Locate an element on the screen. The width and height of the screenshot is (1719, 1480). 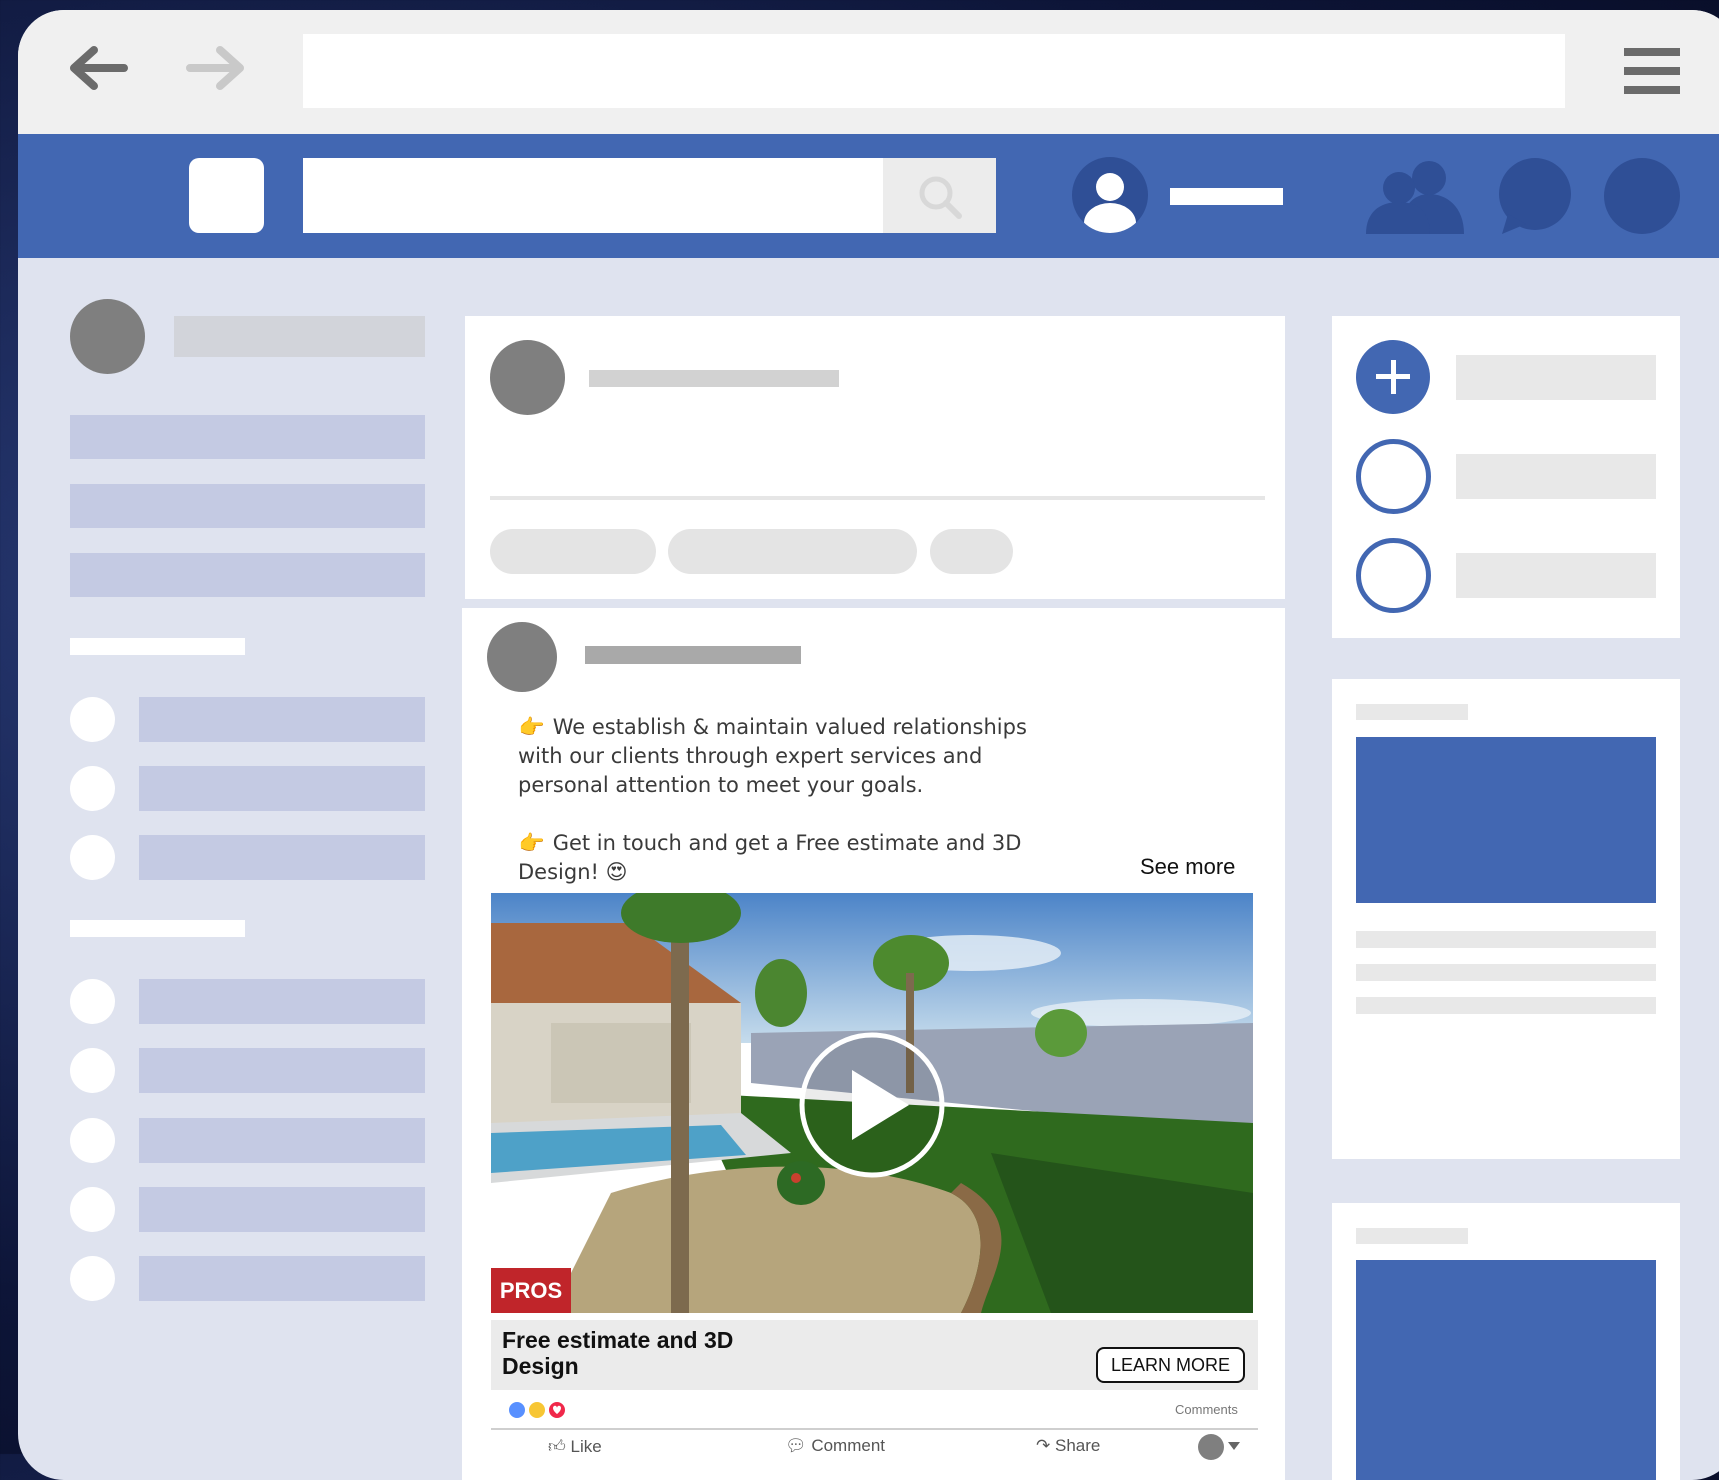
composer-card is located at coordinates (875, 457).